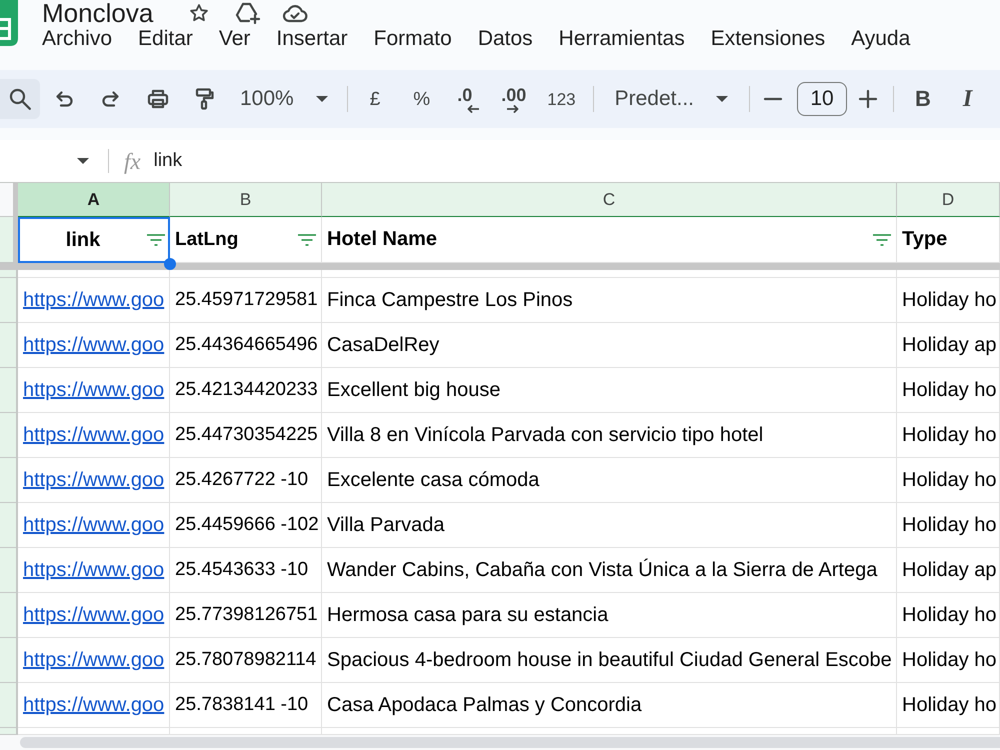  I want to click on font-size-field: 10, so click(822, 99).